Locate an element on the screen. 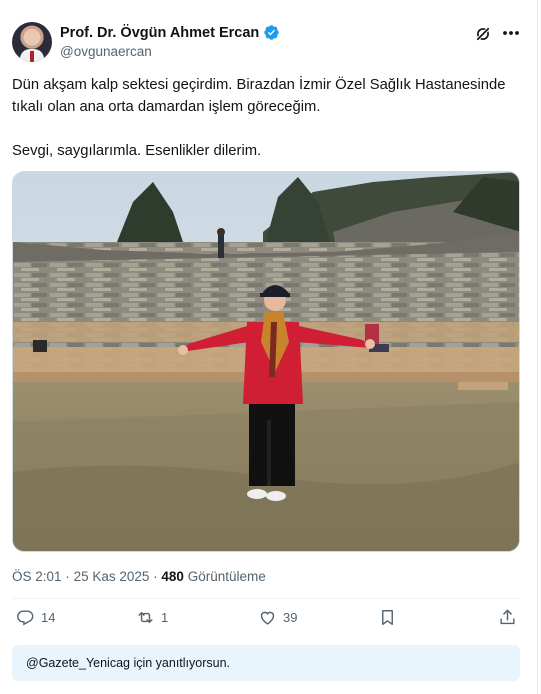 The height and width of the screenshot is (694, 541). bookmark-icon is located at coordinates (387, 617).